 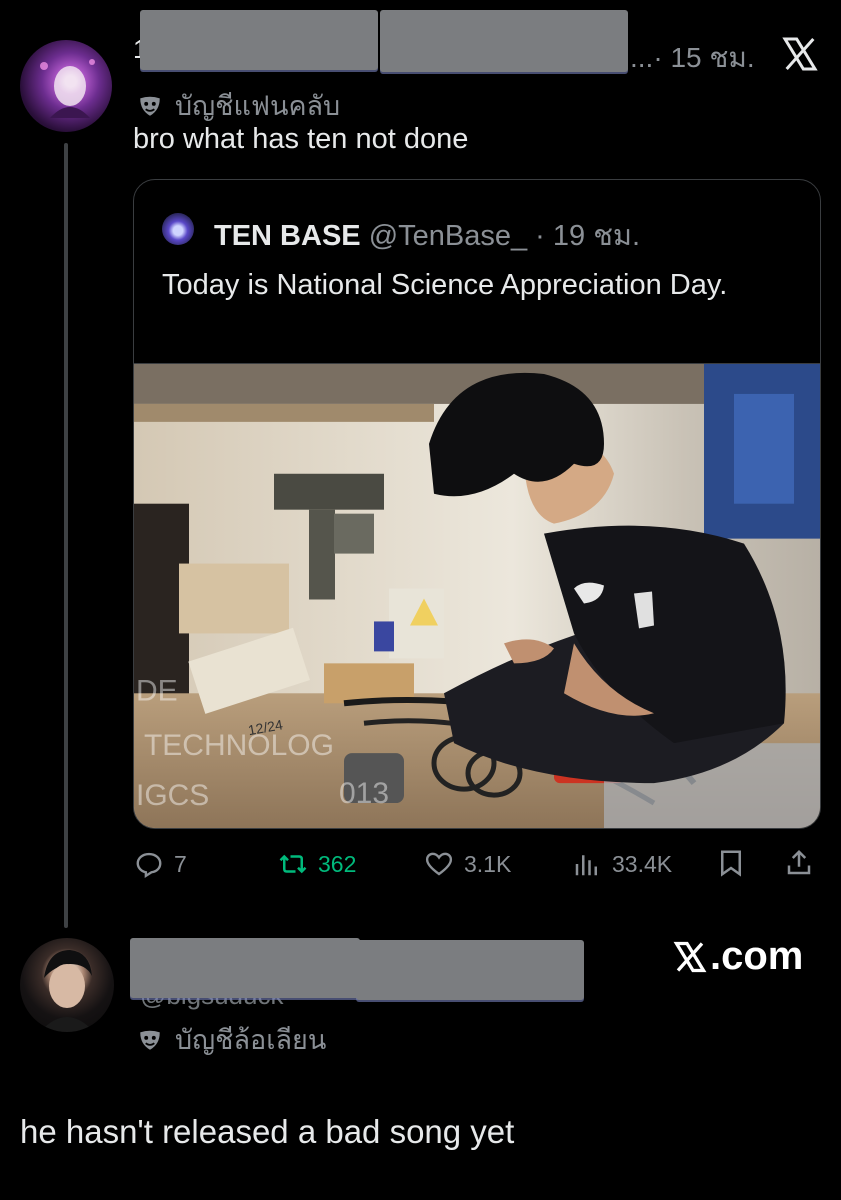 What do you see at coordinates (692, 58) in the screenshot?
I see `post-timestamp: ...· 15 ชม.` at bounding box center [692, 58].